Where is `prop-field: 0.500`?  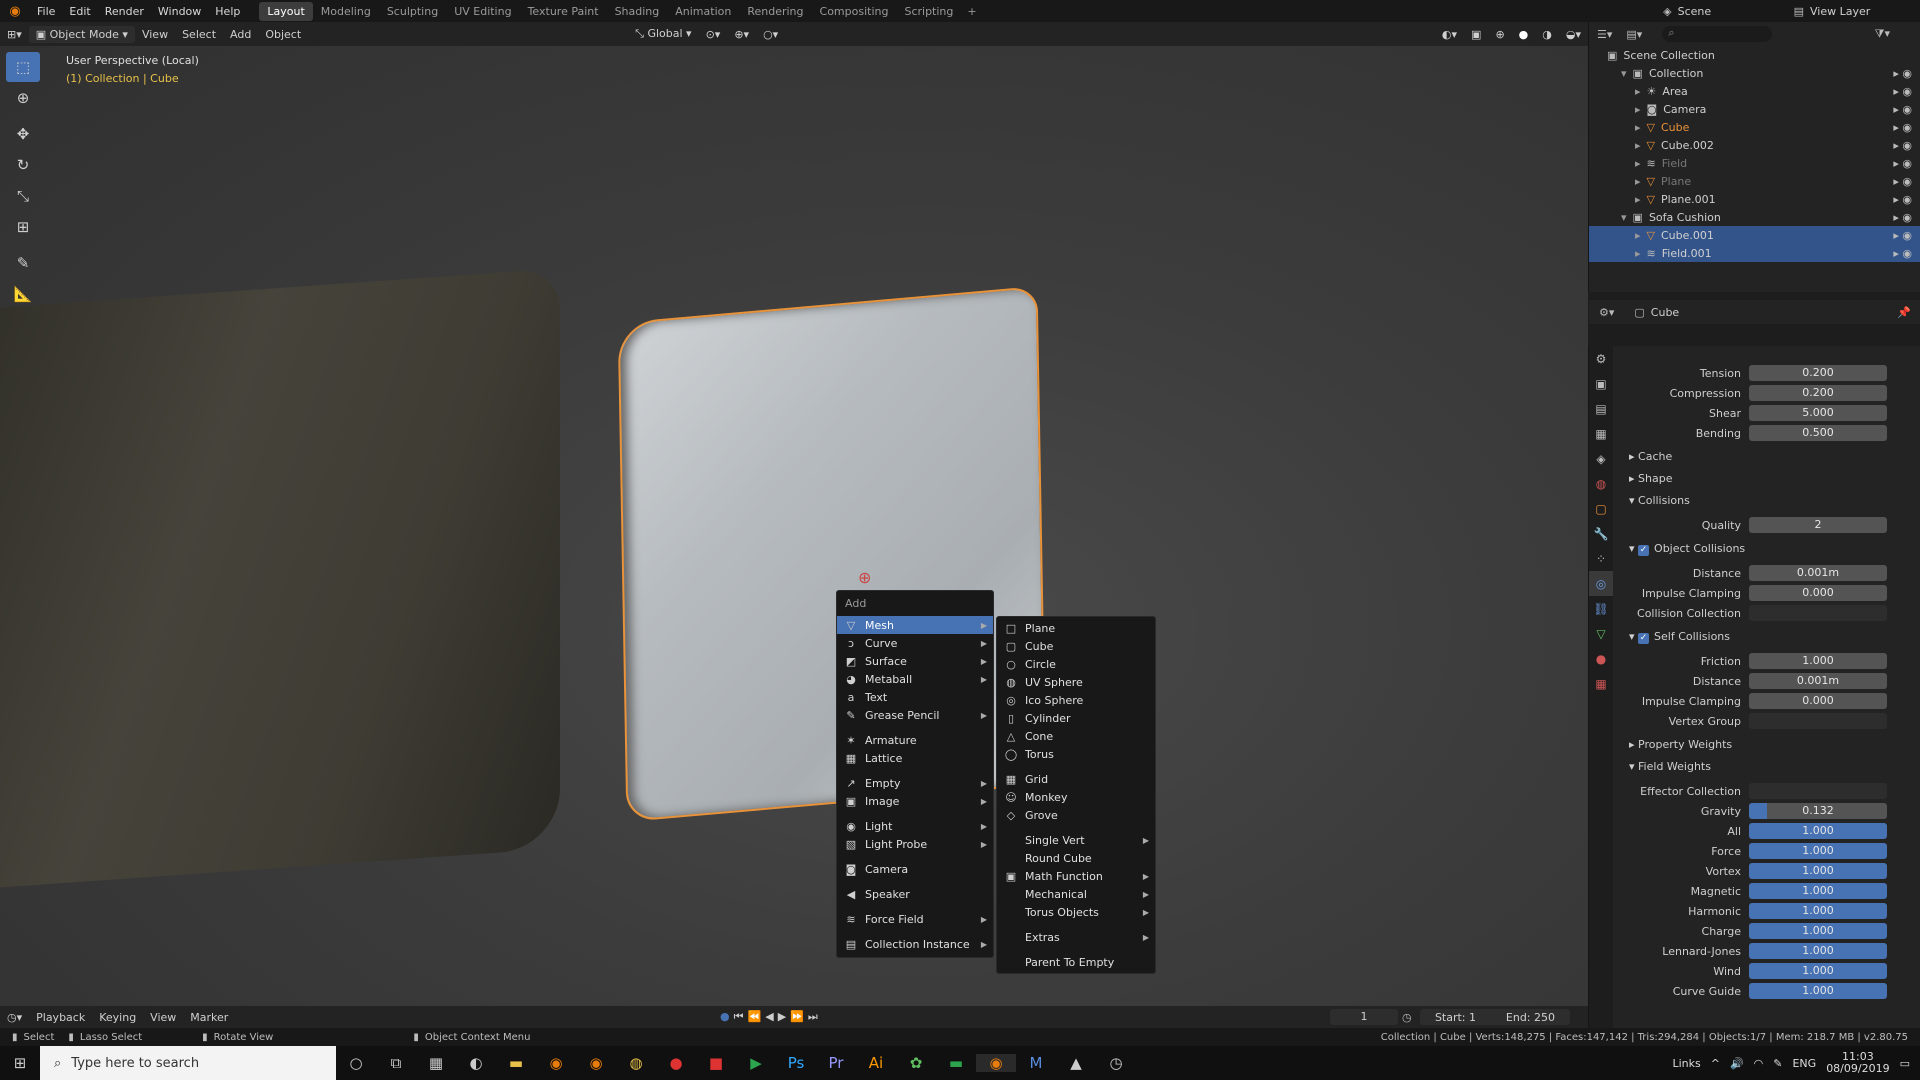 prop-field: 0.500 is located at coordinates (1818, 433).